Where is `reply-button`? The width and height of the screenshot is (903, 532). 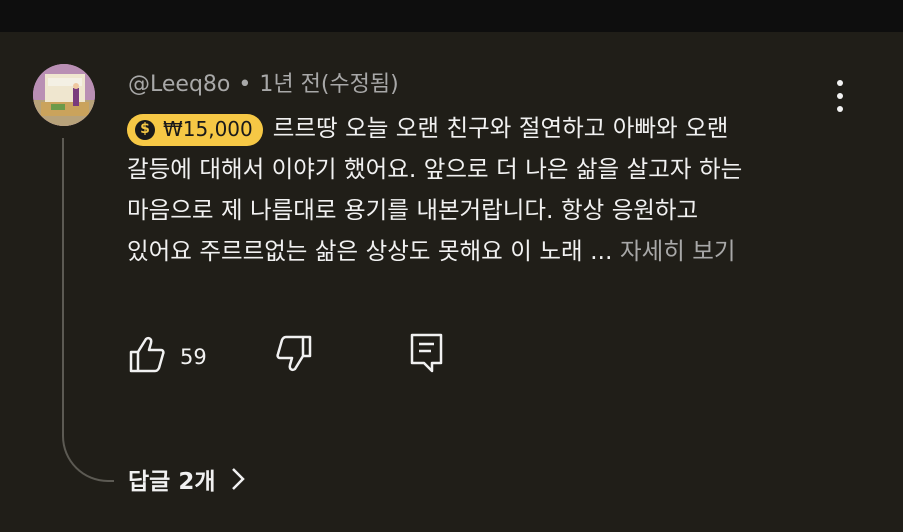 reply-button is located at coordinates (427, 355).